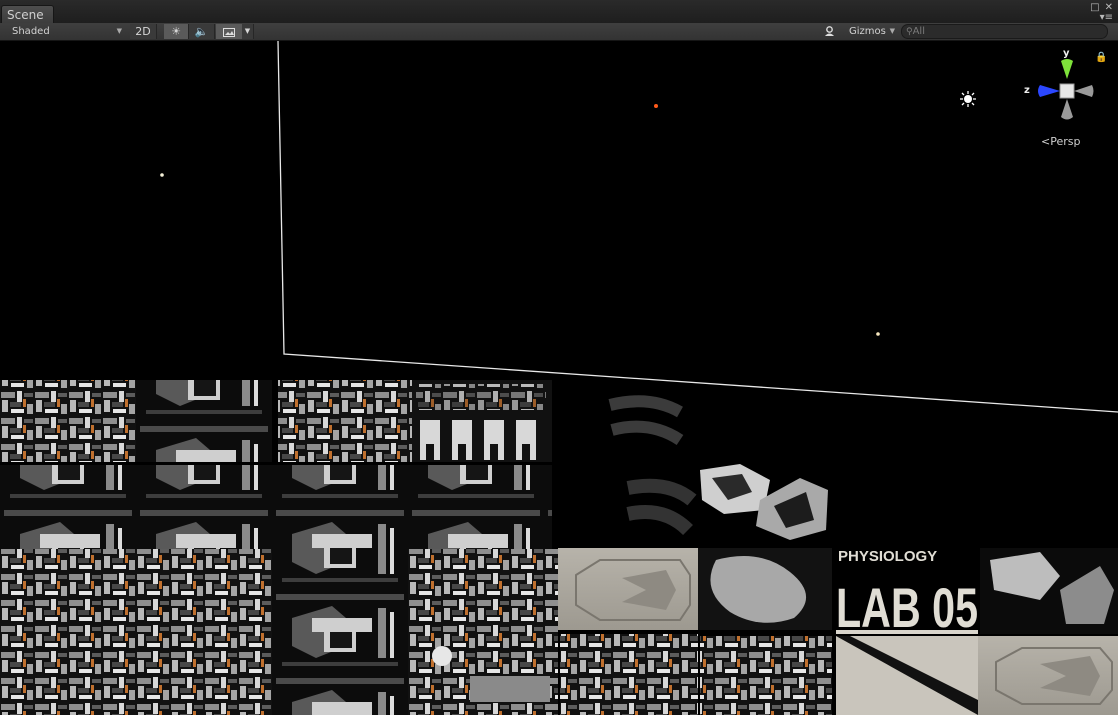 This screenshot has height=715, width=1118. I want to click on effects-dropdown-arrow: ▼, so click(248, 31).